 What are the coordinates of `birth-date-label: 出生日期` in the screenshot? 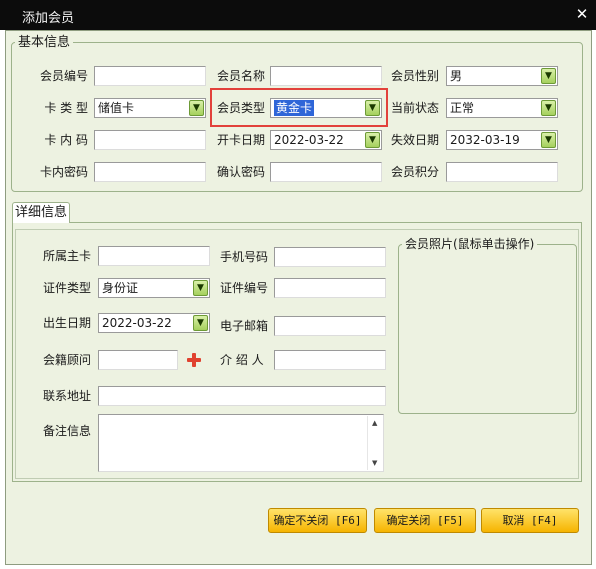 It's located at (67, 323).